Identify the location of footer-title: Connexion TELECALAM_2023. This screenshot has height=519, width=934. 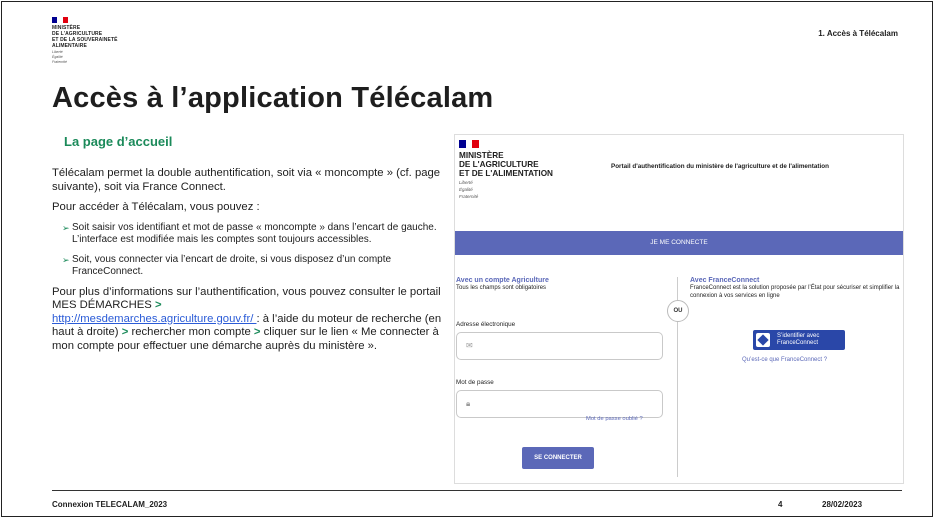
(110, 504).